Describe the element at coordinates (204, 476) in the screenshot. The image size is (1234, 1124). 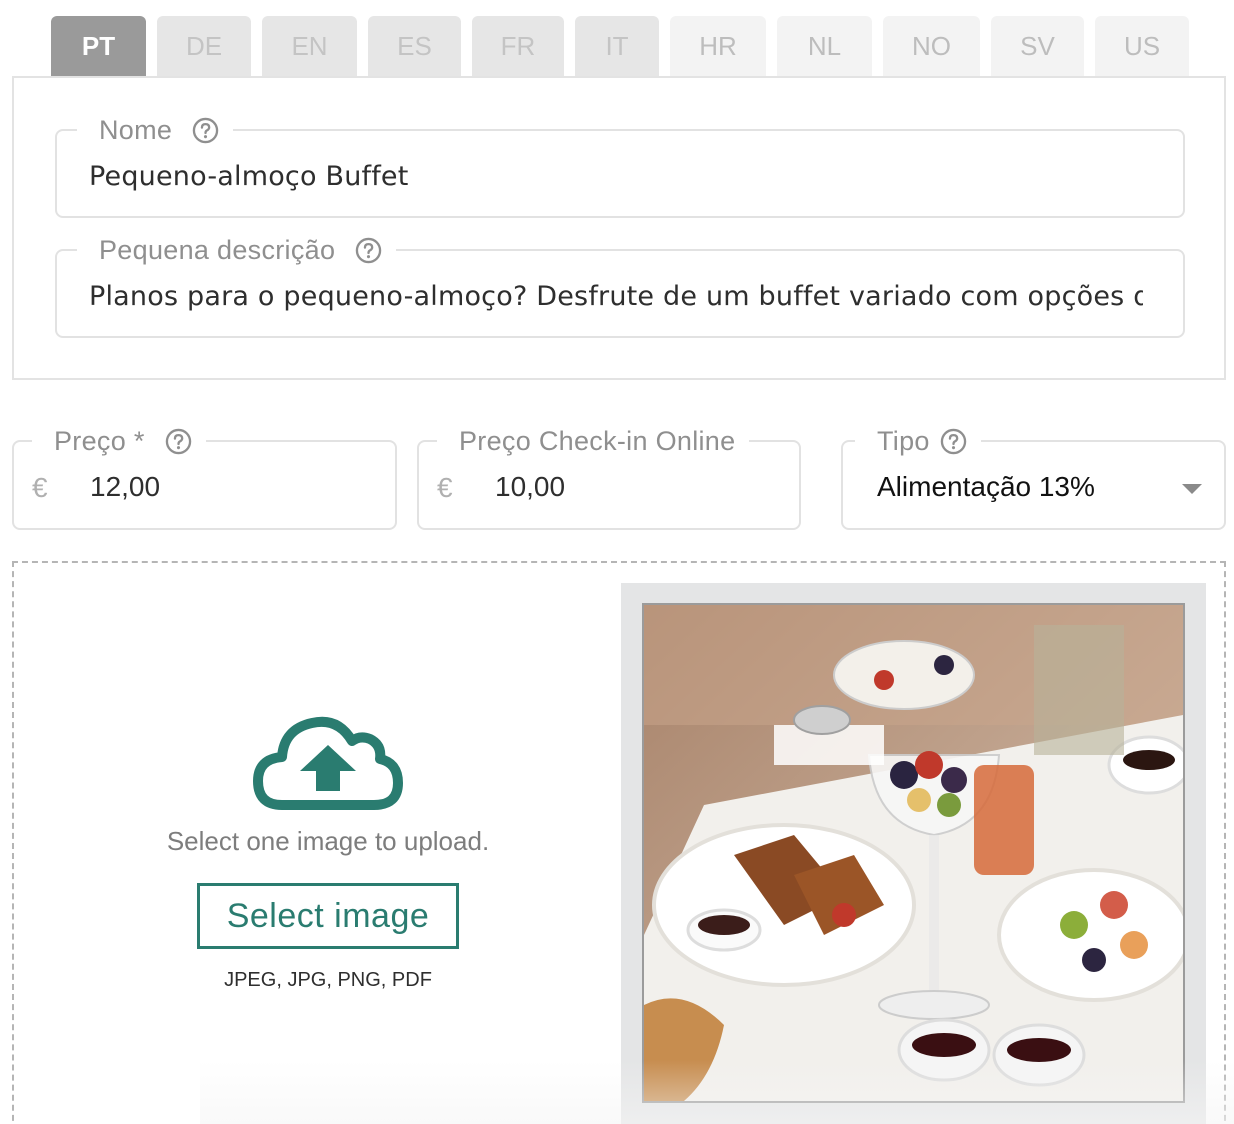
I see `price-field: Preço * € 12,00` at that location.